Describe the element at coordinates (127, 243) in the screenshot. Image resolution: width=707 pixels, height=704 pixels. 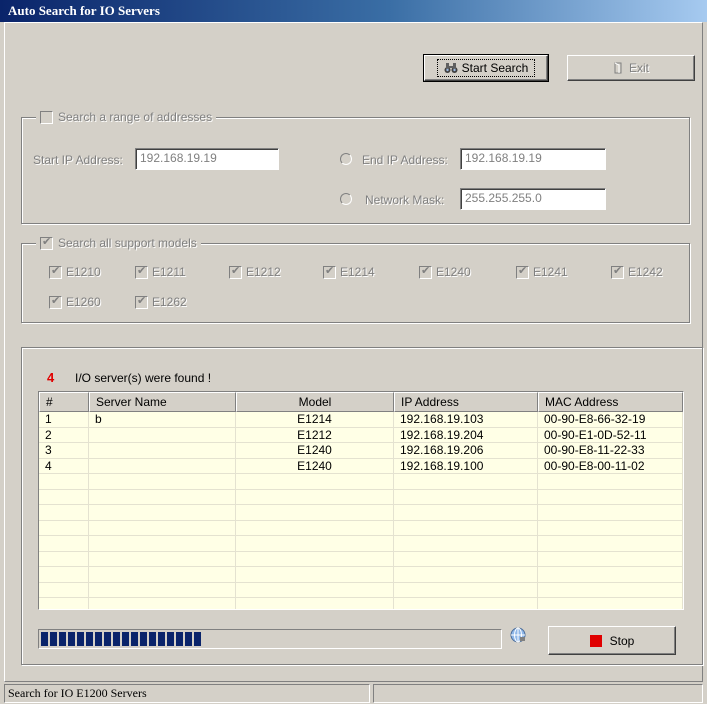
I see `models-group-label: Search all support models` at that location.